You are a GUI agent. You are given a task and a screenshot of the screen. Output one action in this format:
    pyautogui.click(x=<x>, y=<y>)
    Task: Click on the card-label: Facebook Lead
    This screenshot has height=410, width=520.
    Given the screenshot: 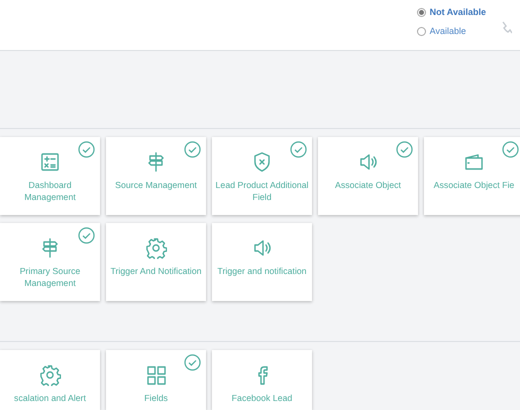 What is the action you would take?
    pyautogui.click(x=262, y=398)
    